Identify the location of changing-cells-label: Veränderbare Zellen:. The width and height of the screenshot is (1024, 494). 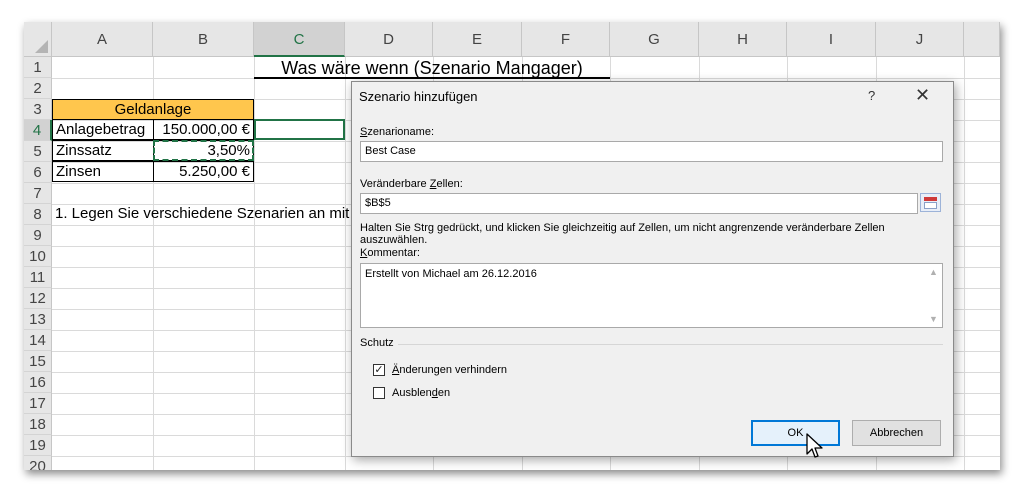
(411, 184).